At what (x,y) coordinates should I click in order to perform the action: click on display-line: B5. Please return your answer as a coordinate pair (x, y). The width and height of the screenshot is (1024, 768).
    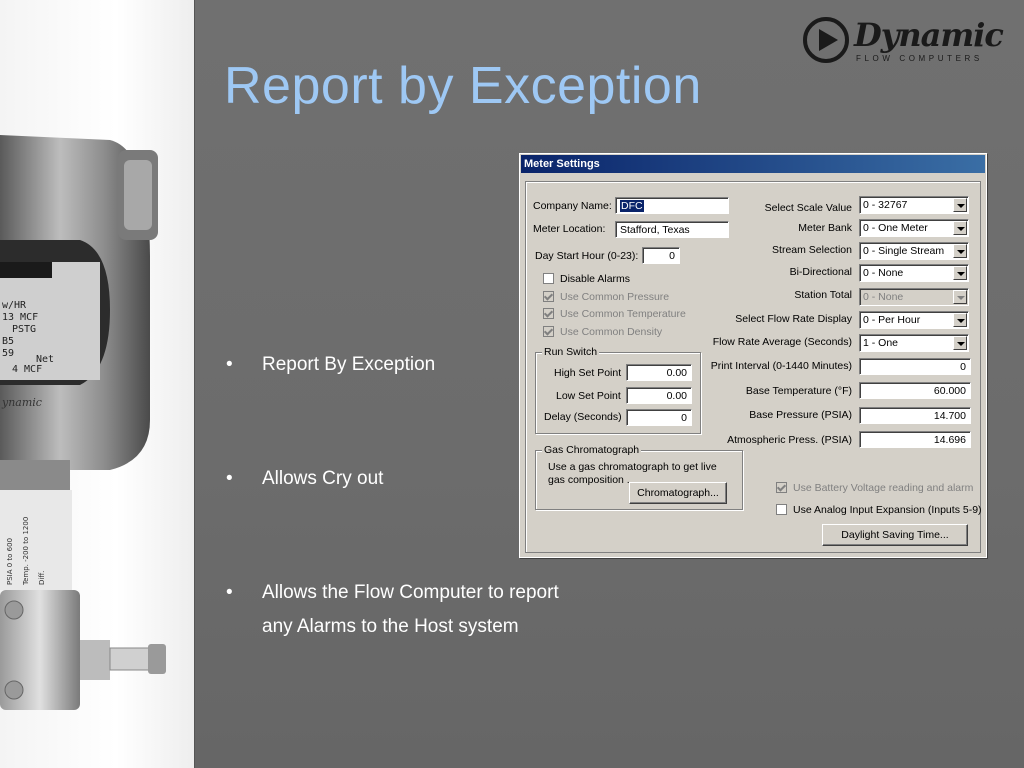
    Looking at the image, I should click on (8, 341).